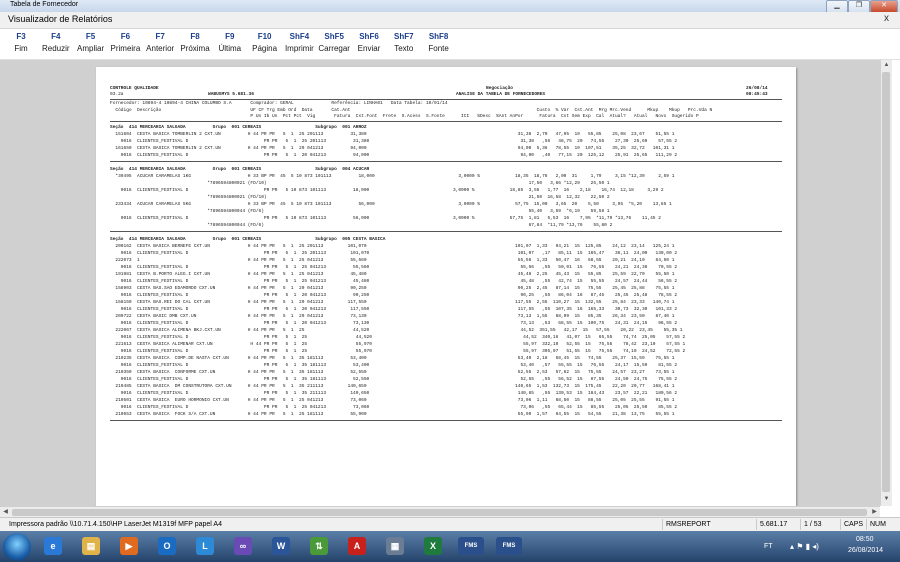 The width and height of the screenshot is (900, 562). I want to click on excel-icon: X, so click(433, 546).